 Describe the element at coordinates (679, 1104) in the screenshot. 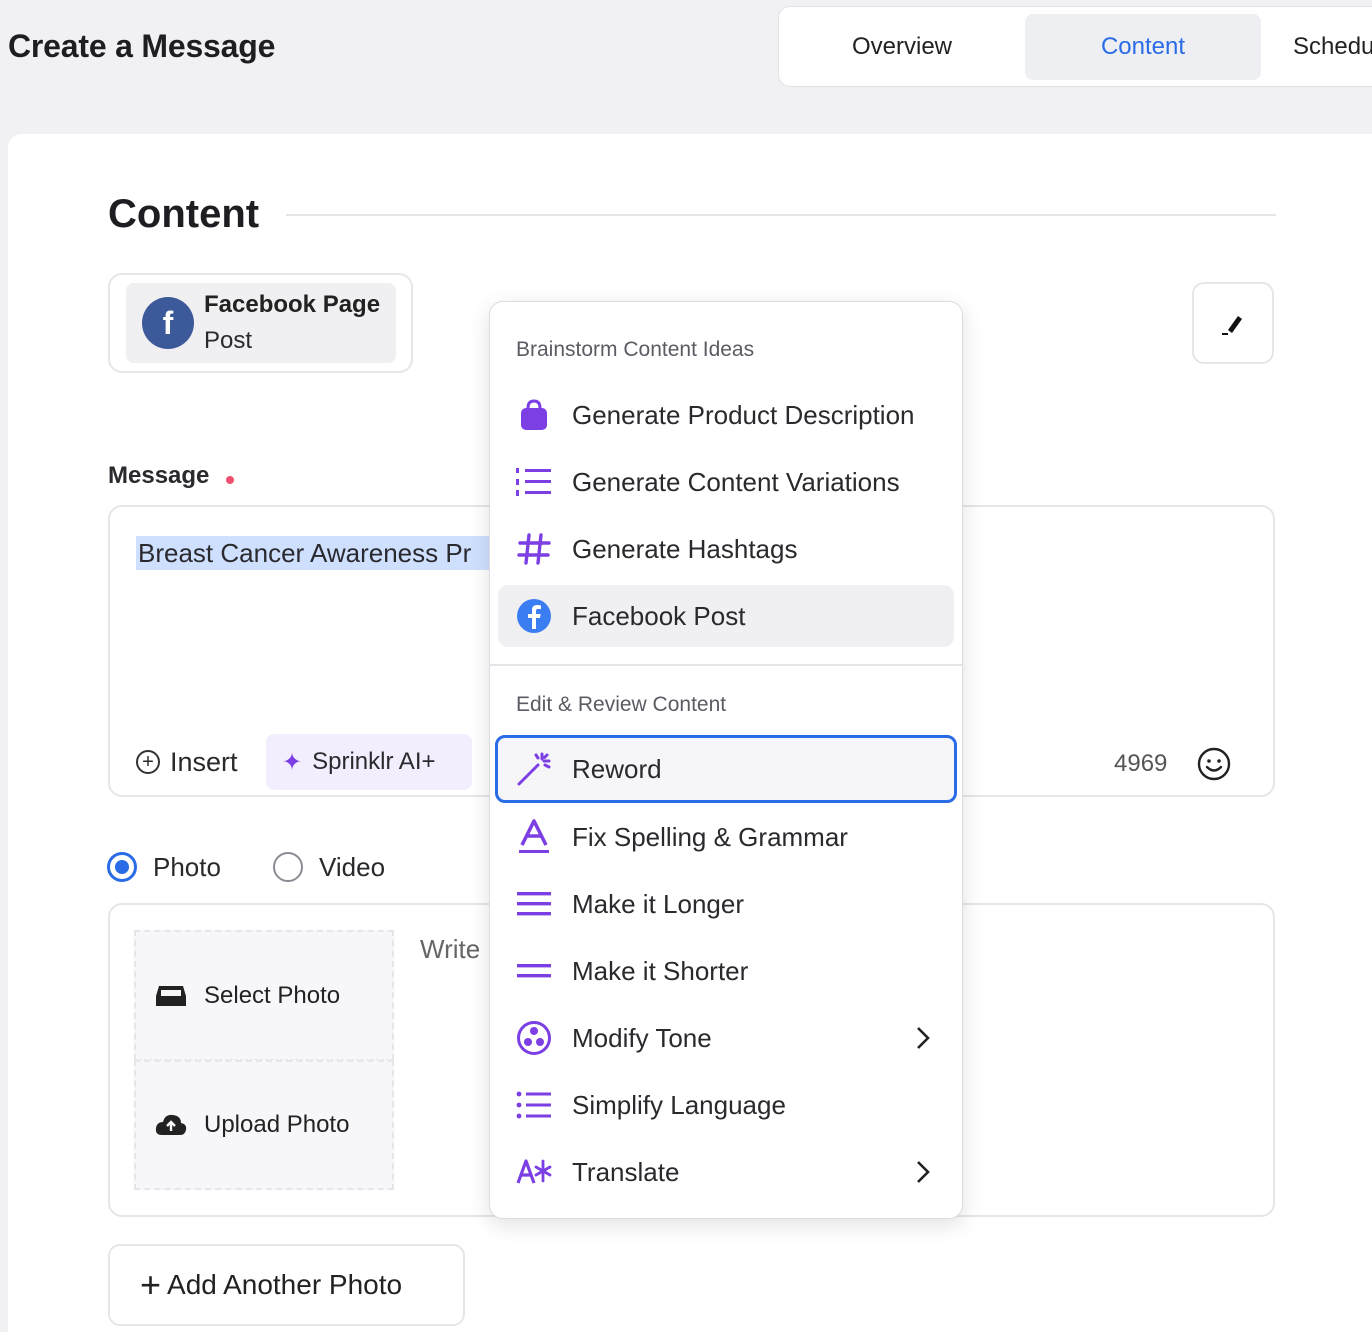

I see `menu-item-label: Simplify Language` at that location.